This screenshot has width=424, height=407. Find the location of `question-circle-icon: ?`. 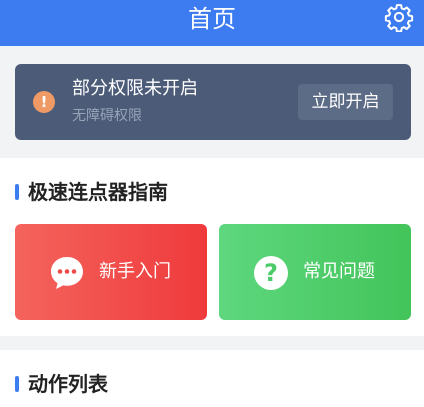

question-circle-icon: ? is located at coordinates (271, 273).